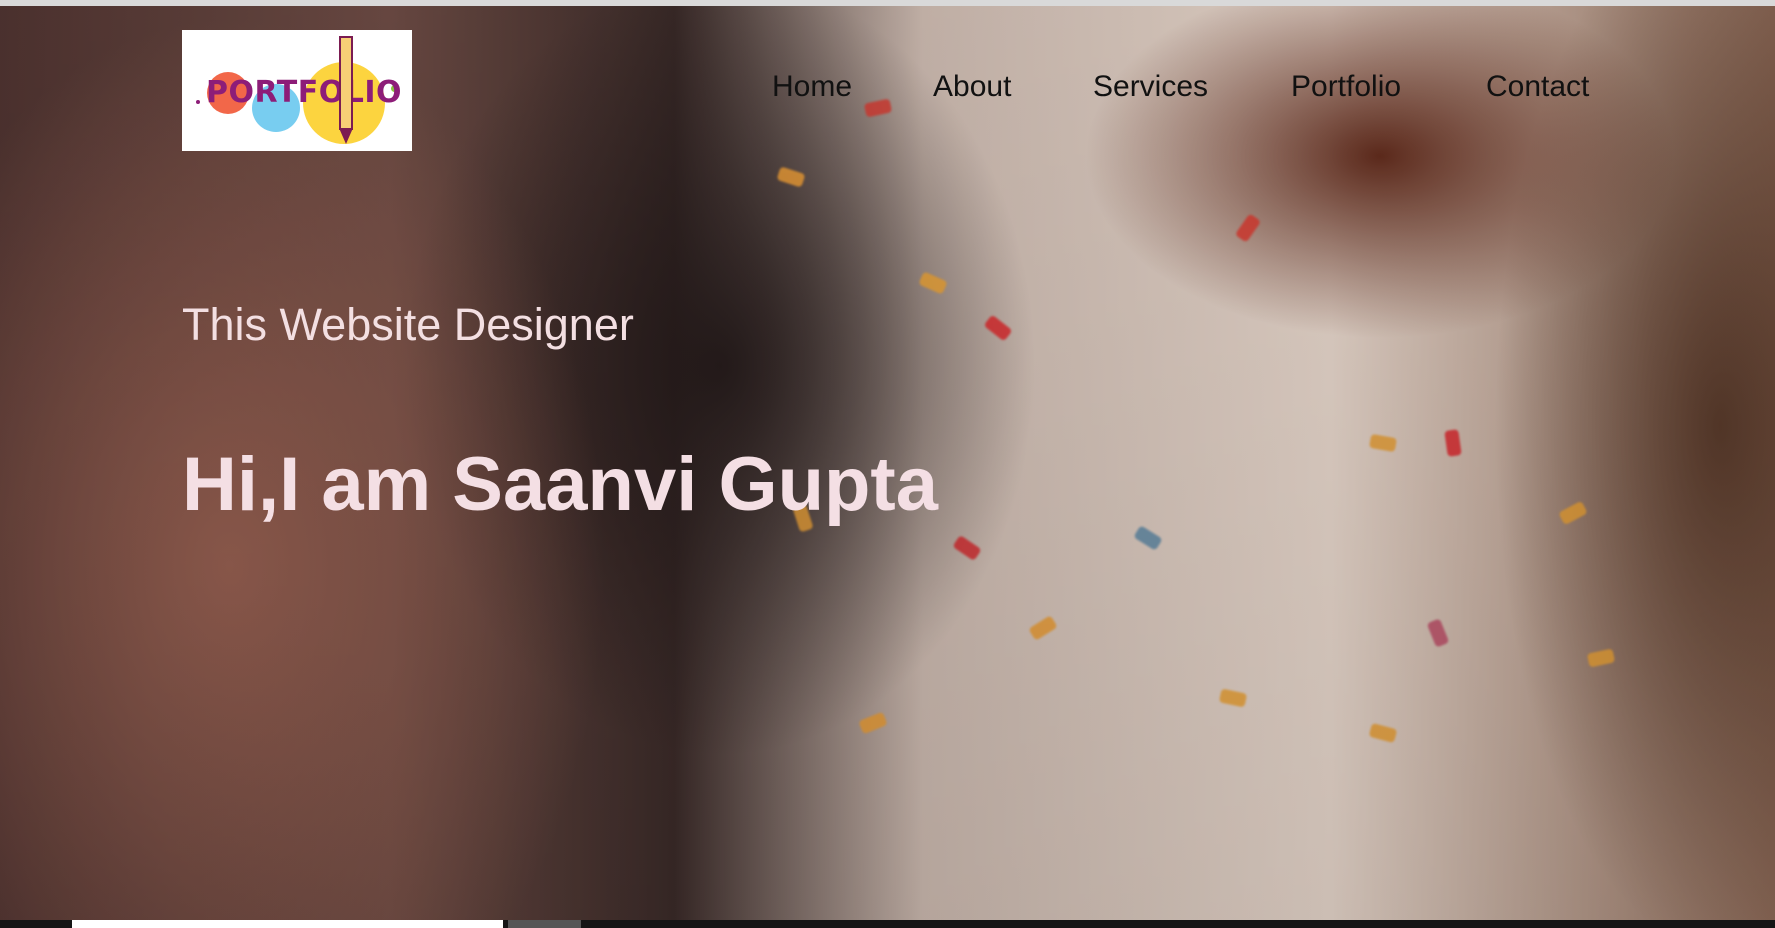  I want to click on nav-portfolio-link: Portfolio, so click(1346, 87).